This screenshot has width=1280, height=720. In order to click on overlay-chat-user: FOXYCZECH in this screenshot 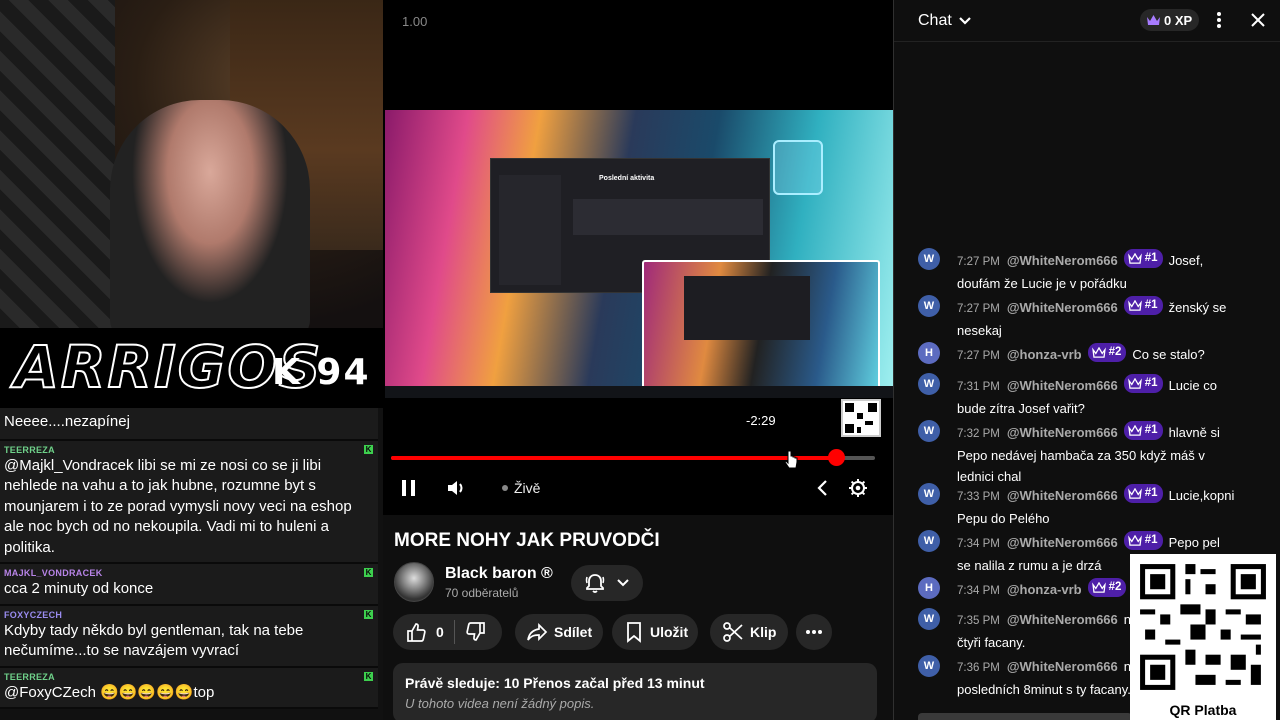, I will do `click(33, 614)`.